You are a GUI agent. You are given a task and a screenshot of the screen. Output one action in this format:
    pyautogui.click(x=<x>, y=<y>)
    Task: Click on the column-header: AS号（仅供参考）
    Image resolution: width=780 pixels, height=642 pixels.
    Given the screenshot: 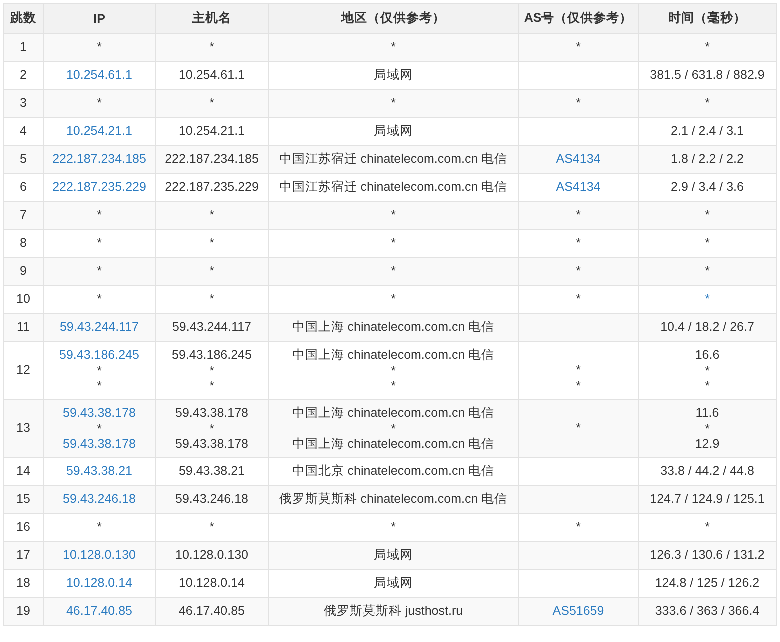 What is the action you would take?
    pyautogui.click(x=578, y=19)
    